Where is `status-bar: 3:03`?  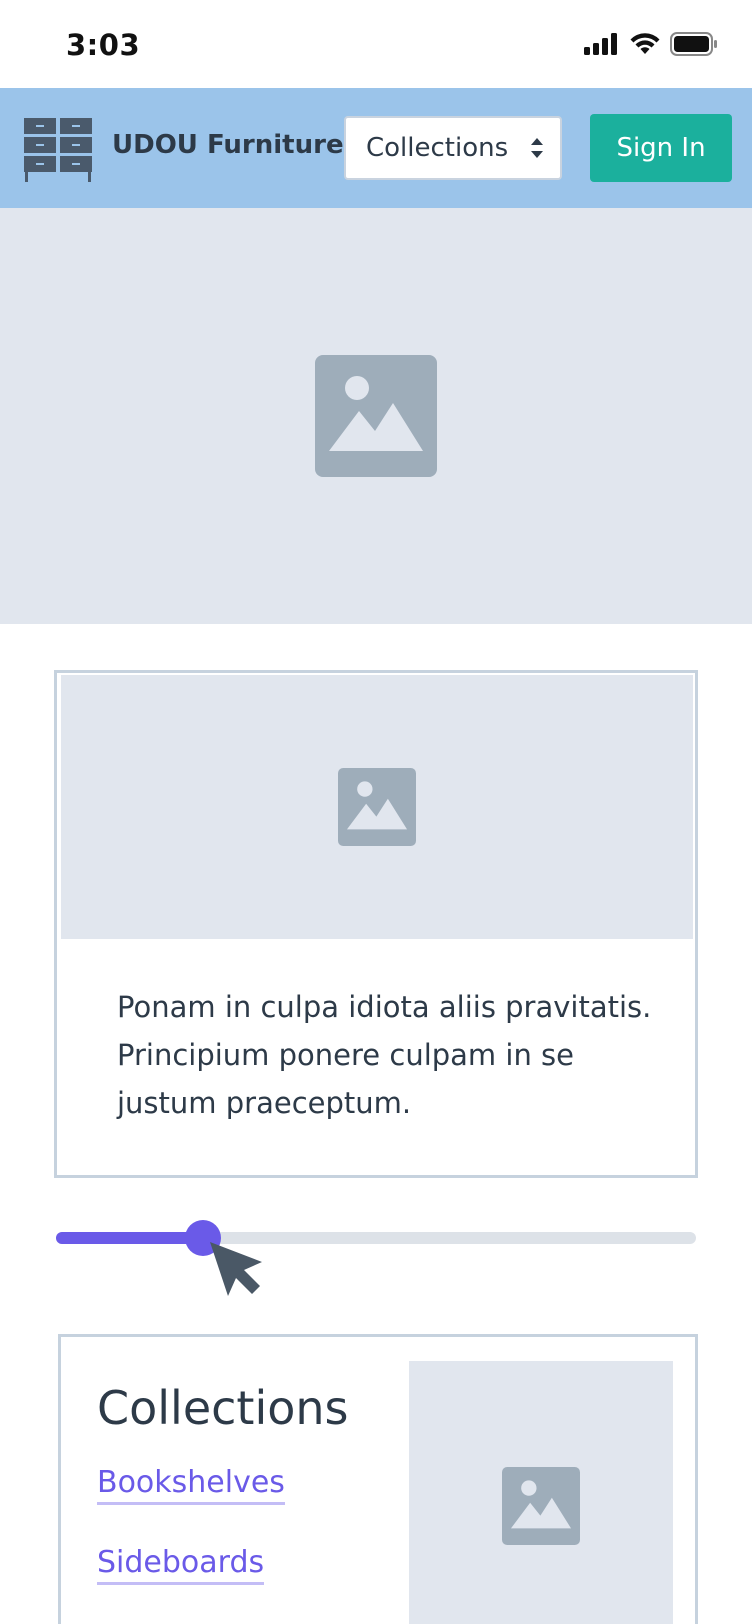 status-bar: 3:03 is located at coordinates (376, 44).